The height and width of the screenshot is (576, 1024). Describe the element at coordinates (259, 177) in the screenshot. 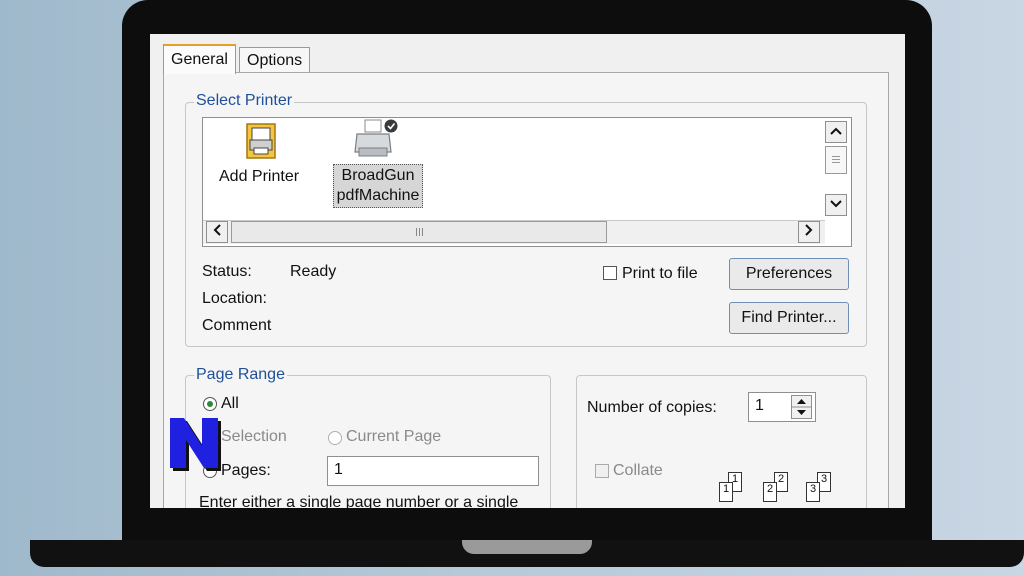

I see `add-printer-label: Add Printer` at that location.